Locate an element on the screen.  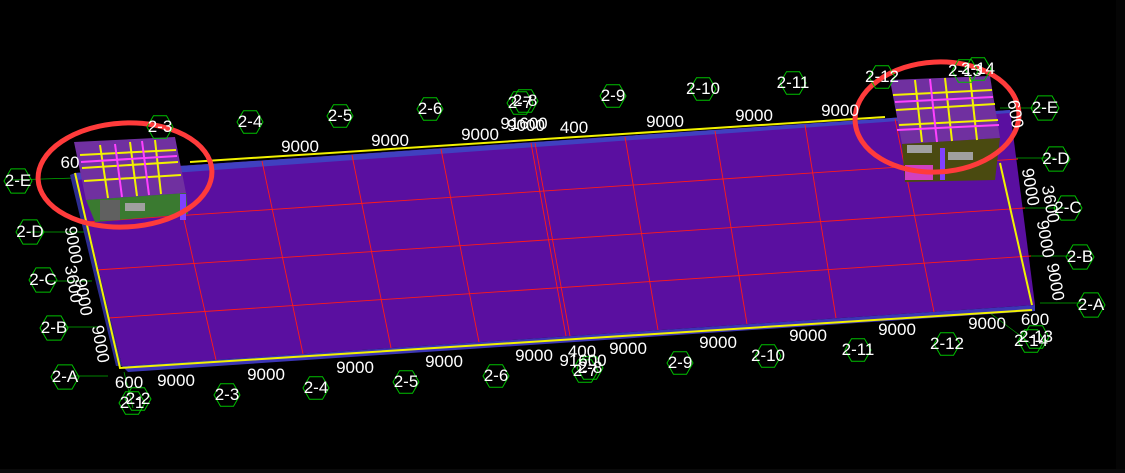
axis-left-label-2-D: 2-D is located at coordinates (29, 231).